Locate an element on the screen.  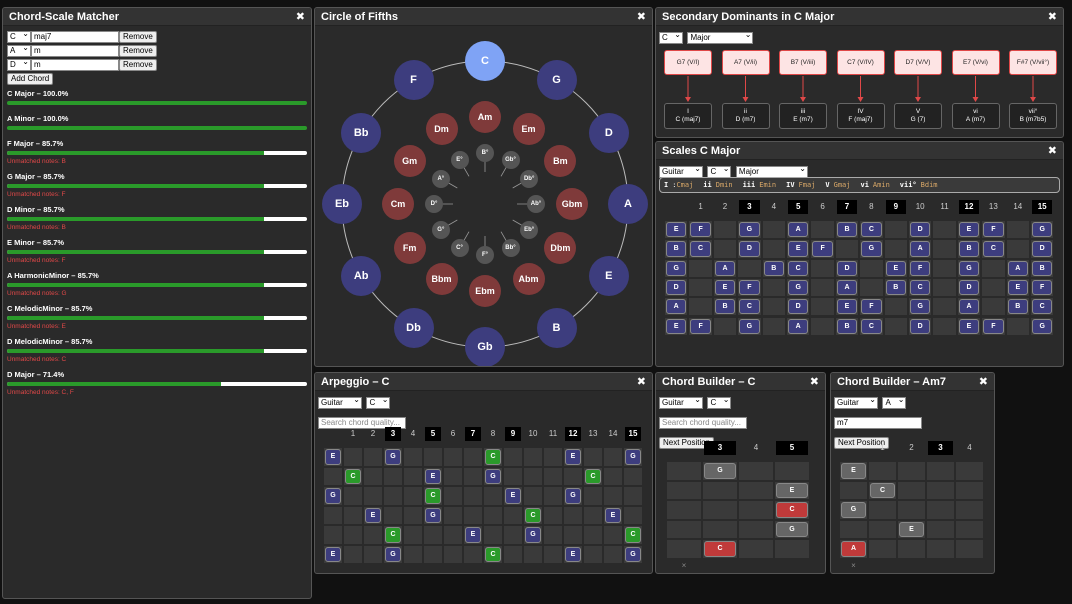
key-middle-gbm: Gbm is located at coordinates (572, 204).